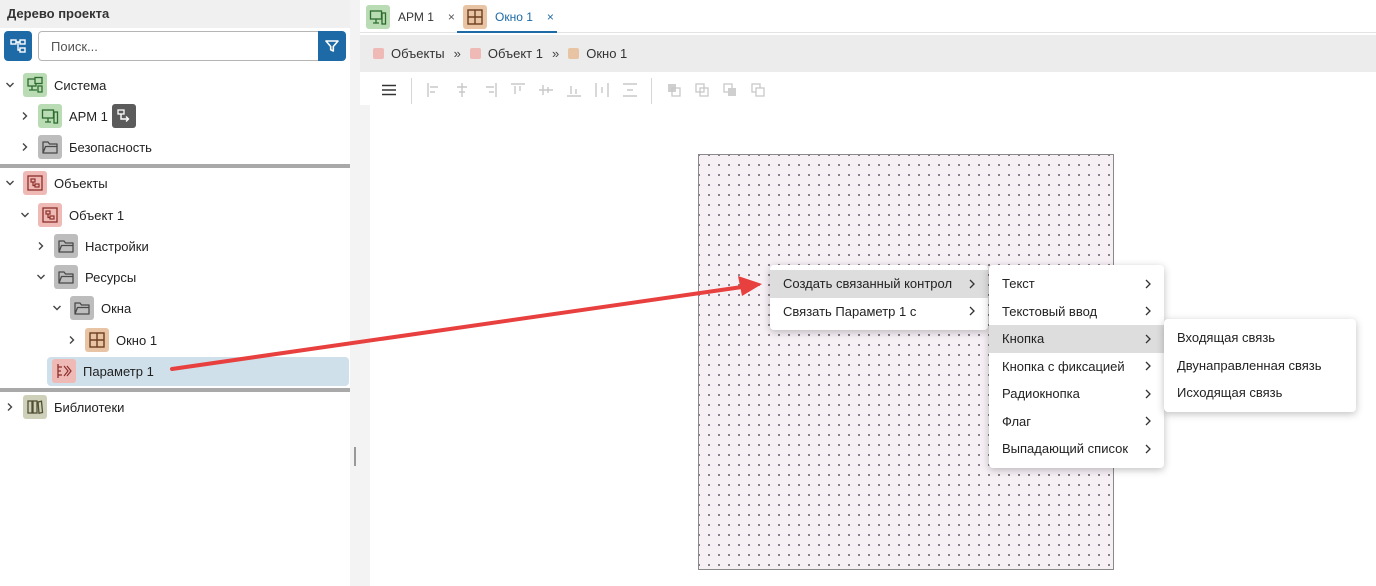 This screenshot has width=1376, height=586. What do you see at coordinates (355, 456) in the screenshot?
I see `splitter-grip` at bounding box center [355, 456].